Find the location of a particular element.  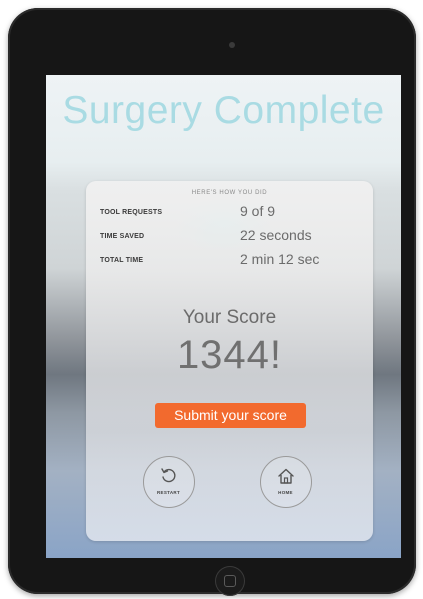

stat-row-tool-requests: TOOL REQUESTS 9 of 9 is located at coordinates (230, 213).